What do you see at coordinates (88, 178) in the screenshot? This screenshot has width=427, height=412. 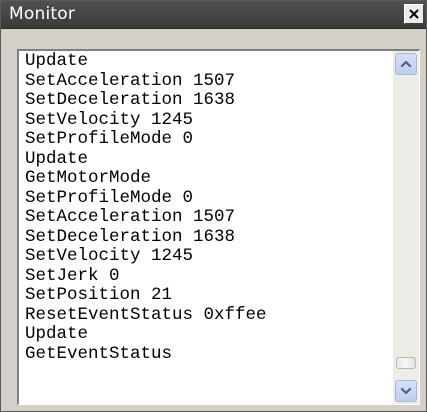 I see `log-line: GetMotorMode` at bounding box center [88, 178].